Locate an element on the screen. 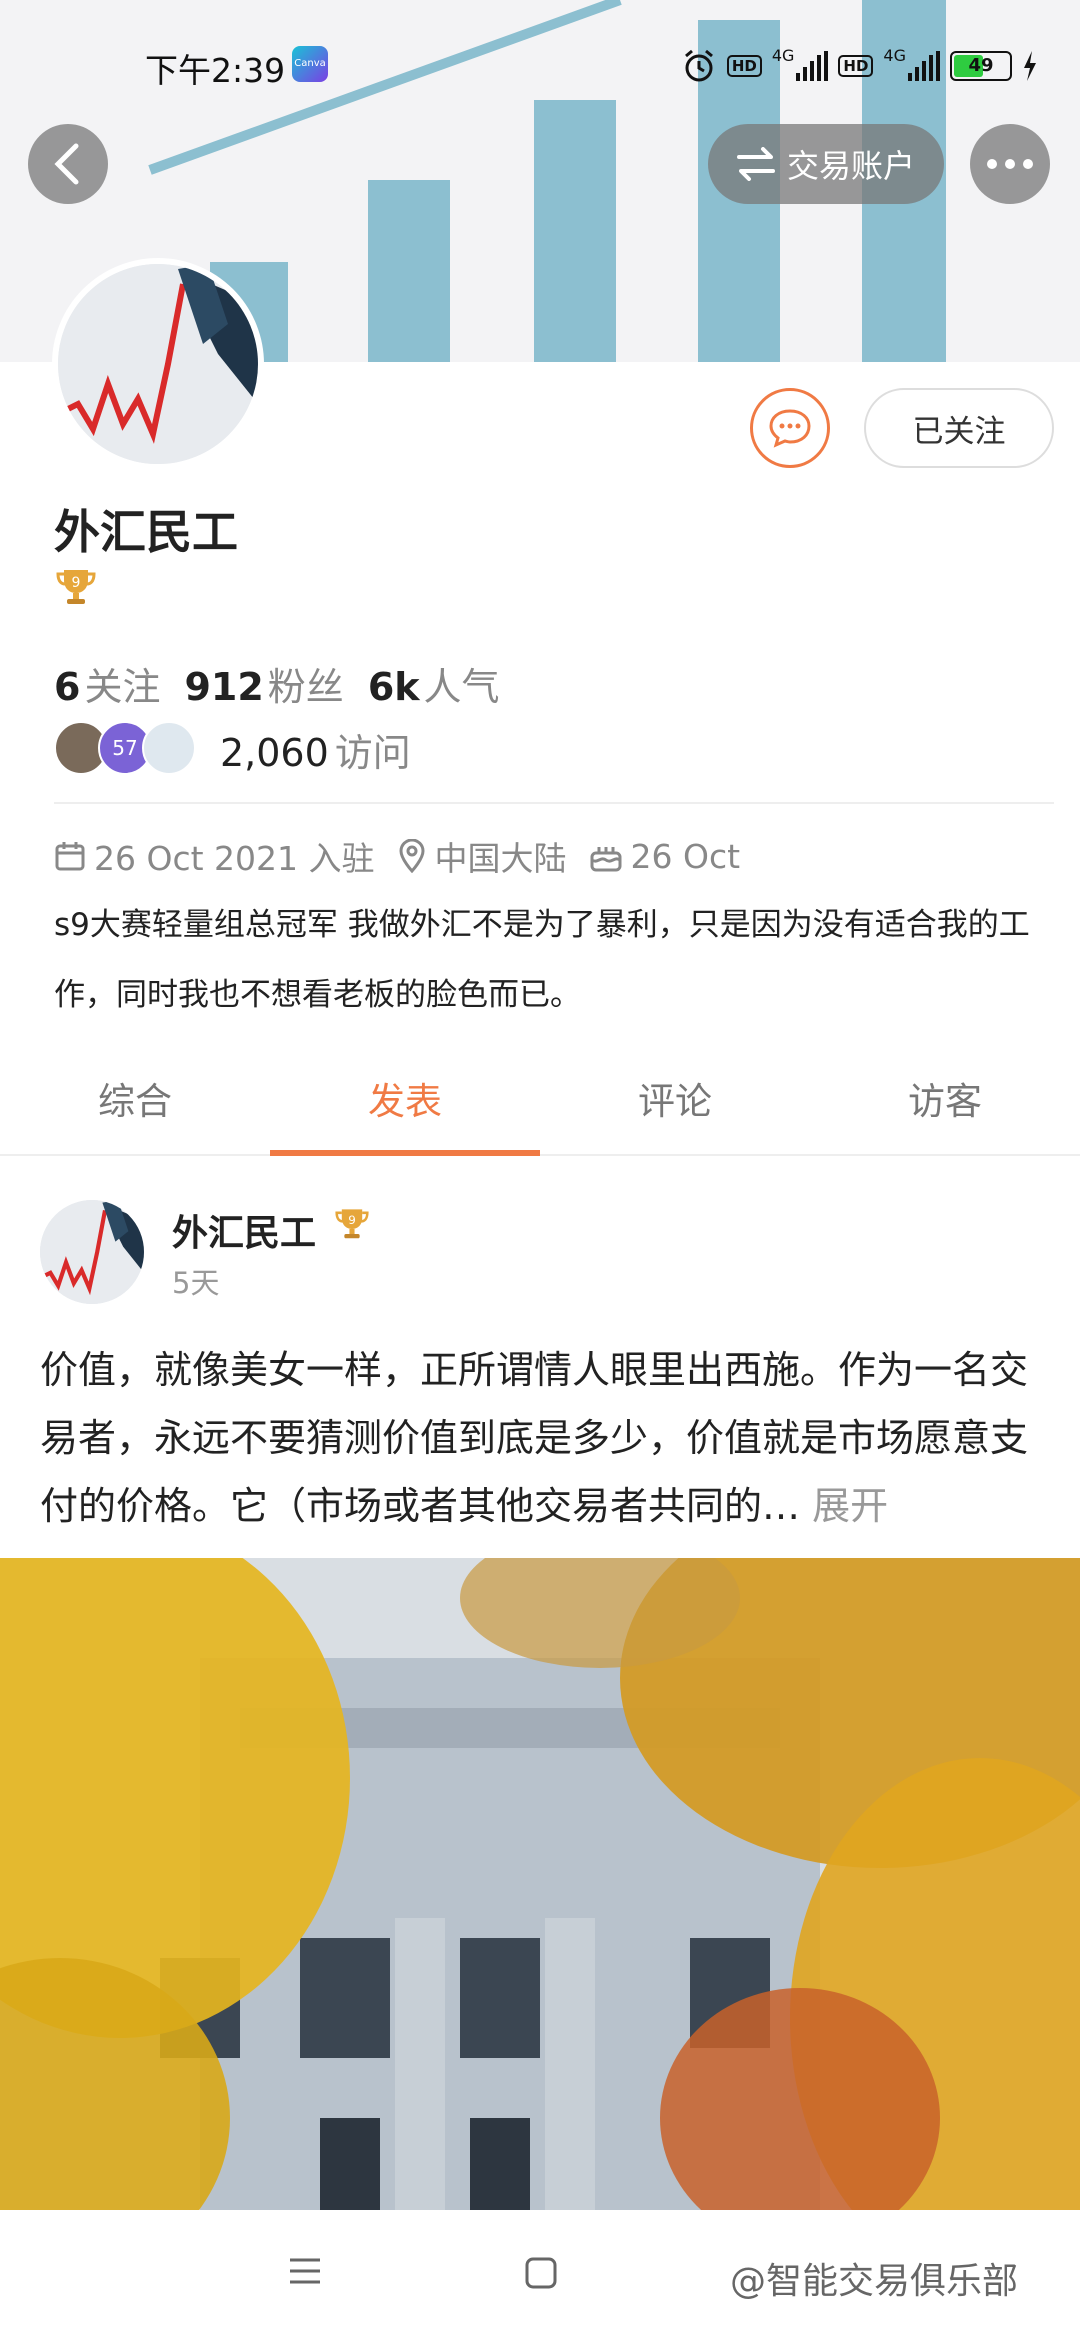 The width and height of the screenshot is (1080, 2340). stat-followers: 912 粉丝 is located at coordinates (263, 683).